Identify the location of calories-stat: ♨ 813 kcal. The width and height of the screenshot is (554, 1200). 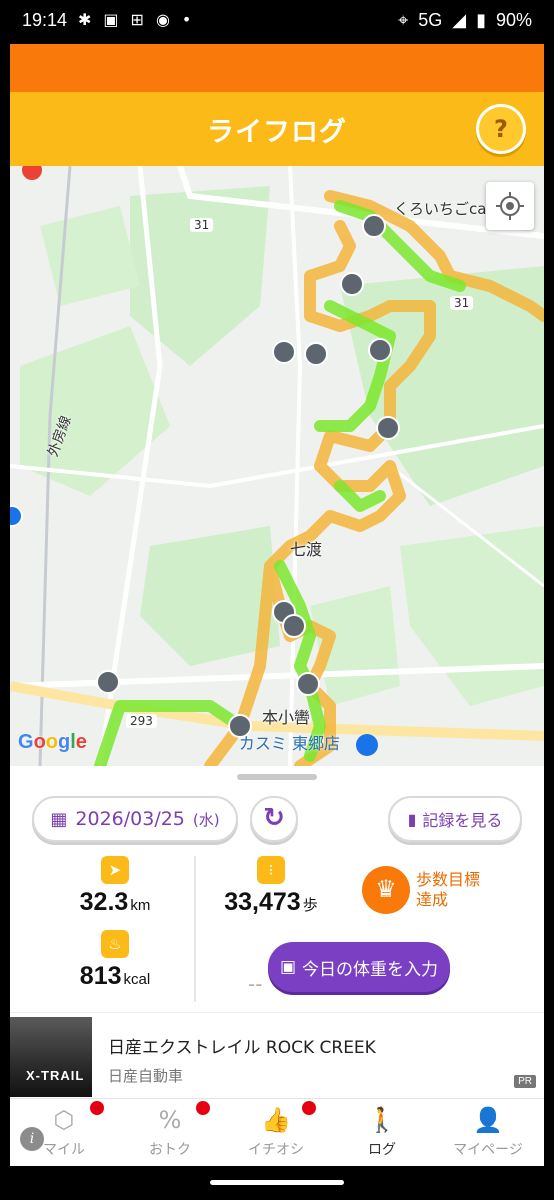
(115, 960).